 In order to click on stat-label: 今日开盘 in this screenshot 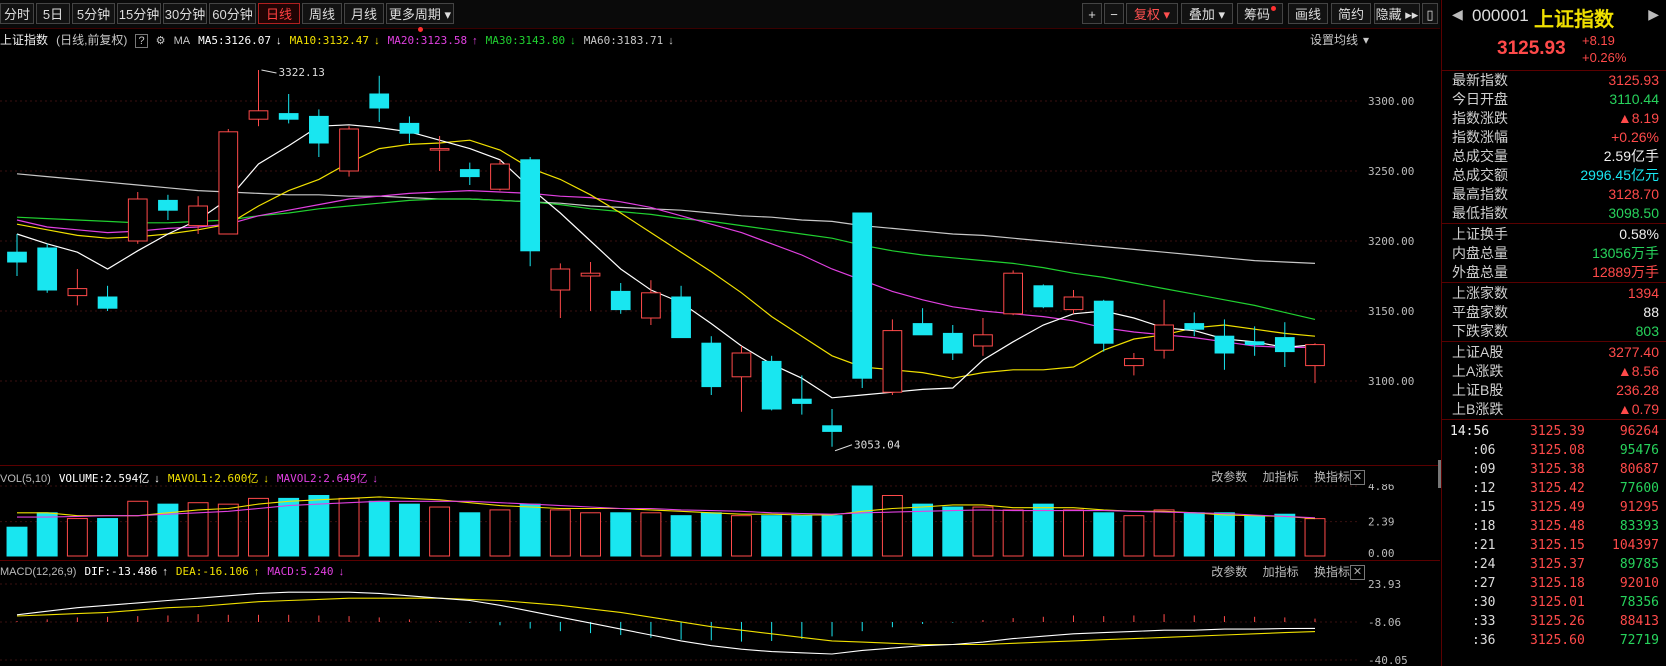, I will do `click(1480, 99)`.